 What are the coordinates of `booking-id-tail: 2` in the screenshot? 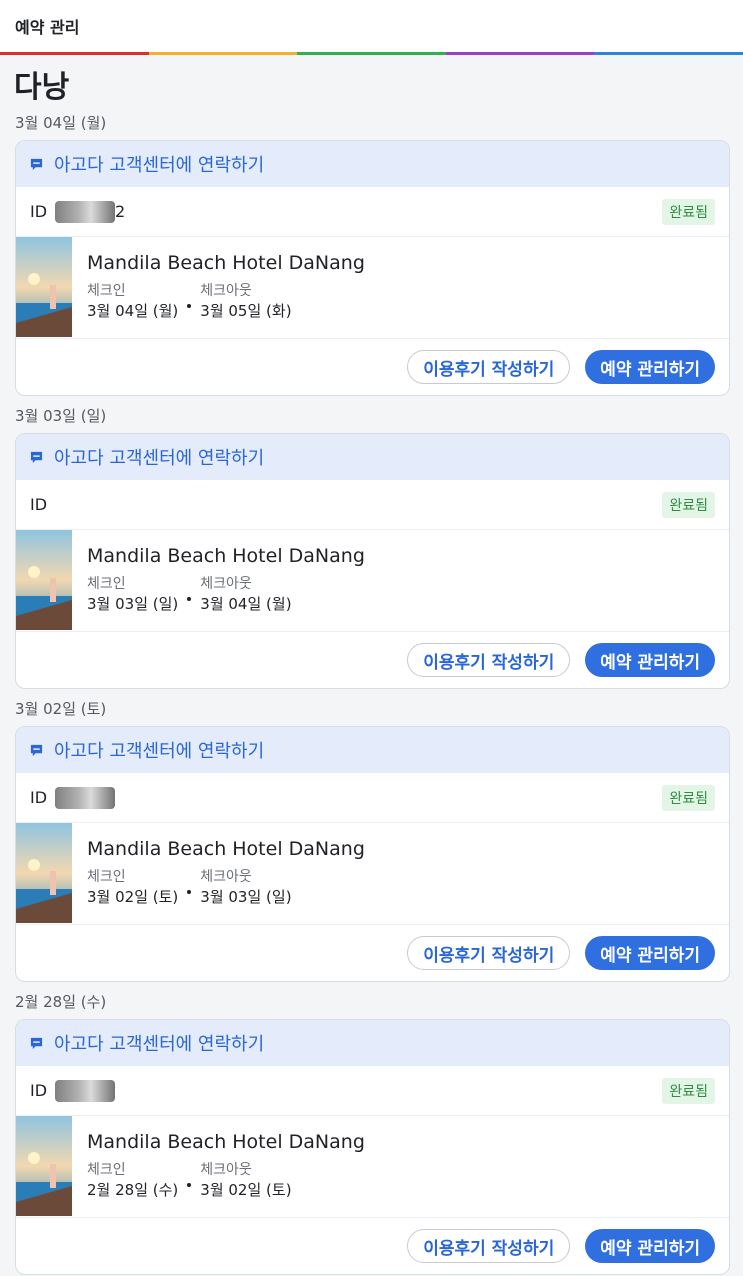 It's located at (120, 211).